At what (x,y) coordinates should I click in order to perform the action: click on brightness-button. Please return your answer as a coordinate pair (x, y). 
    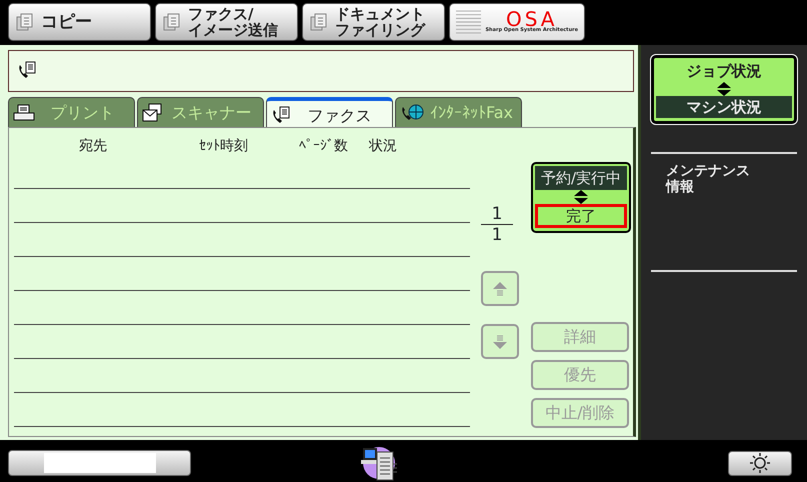
    Looking at the image, I should click on (760, 463).